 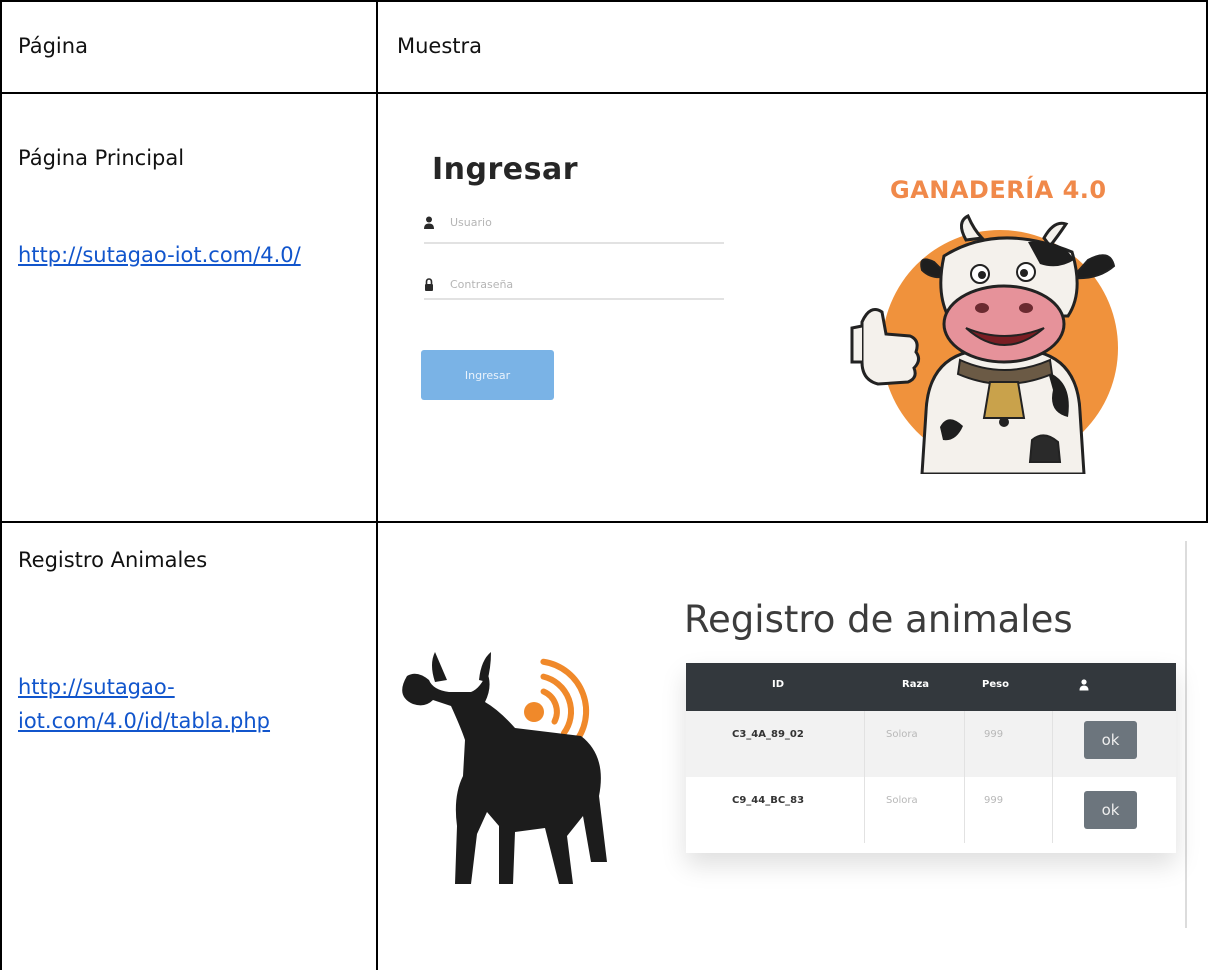 What do you see at coordinates (159, 255) in the screenshot?
I see `url-link-principal: http://sutagao-iot.com/4.0/` at bounding box center [159, 255].